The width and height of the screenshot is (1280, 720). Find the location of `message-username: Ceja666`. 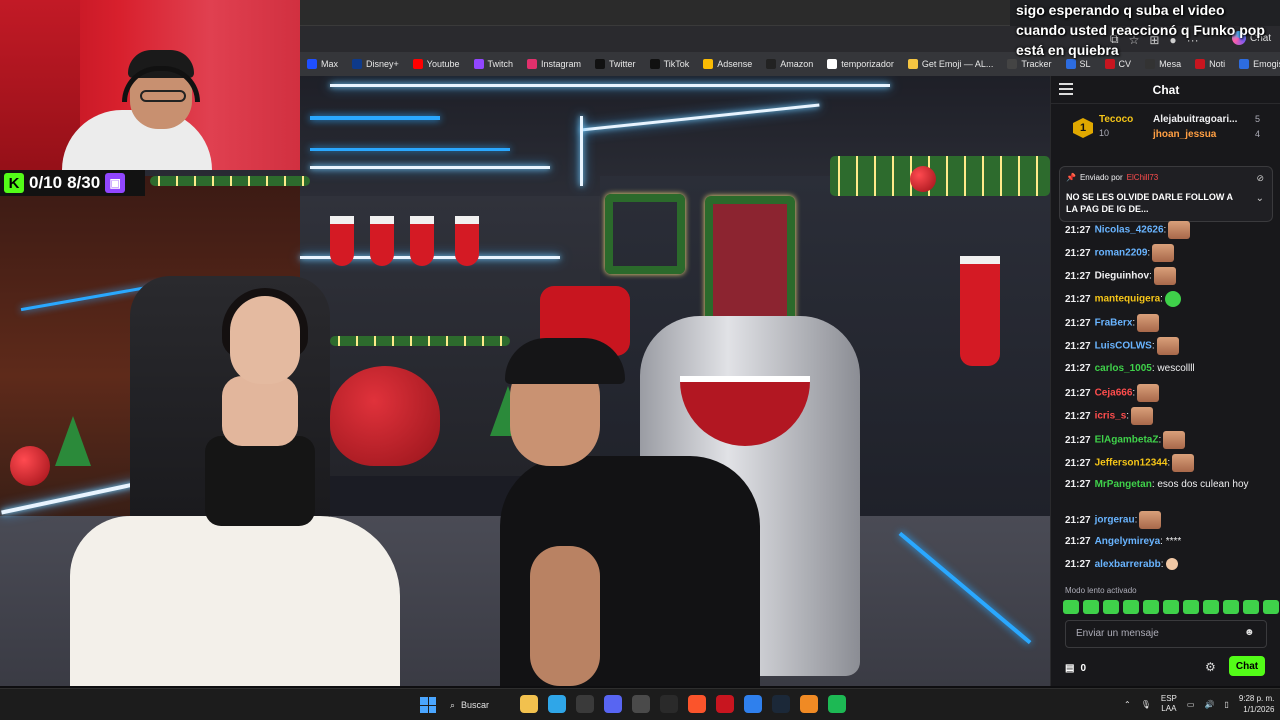

message-username: Ceja666 is located at coordinates (1114, 393).